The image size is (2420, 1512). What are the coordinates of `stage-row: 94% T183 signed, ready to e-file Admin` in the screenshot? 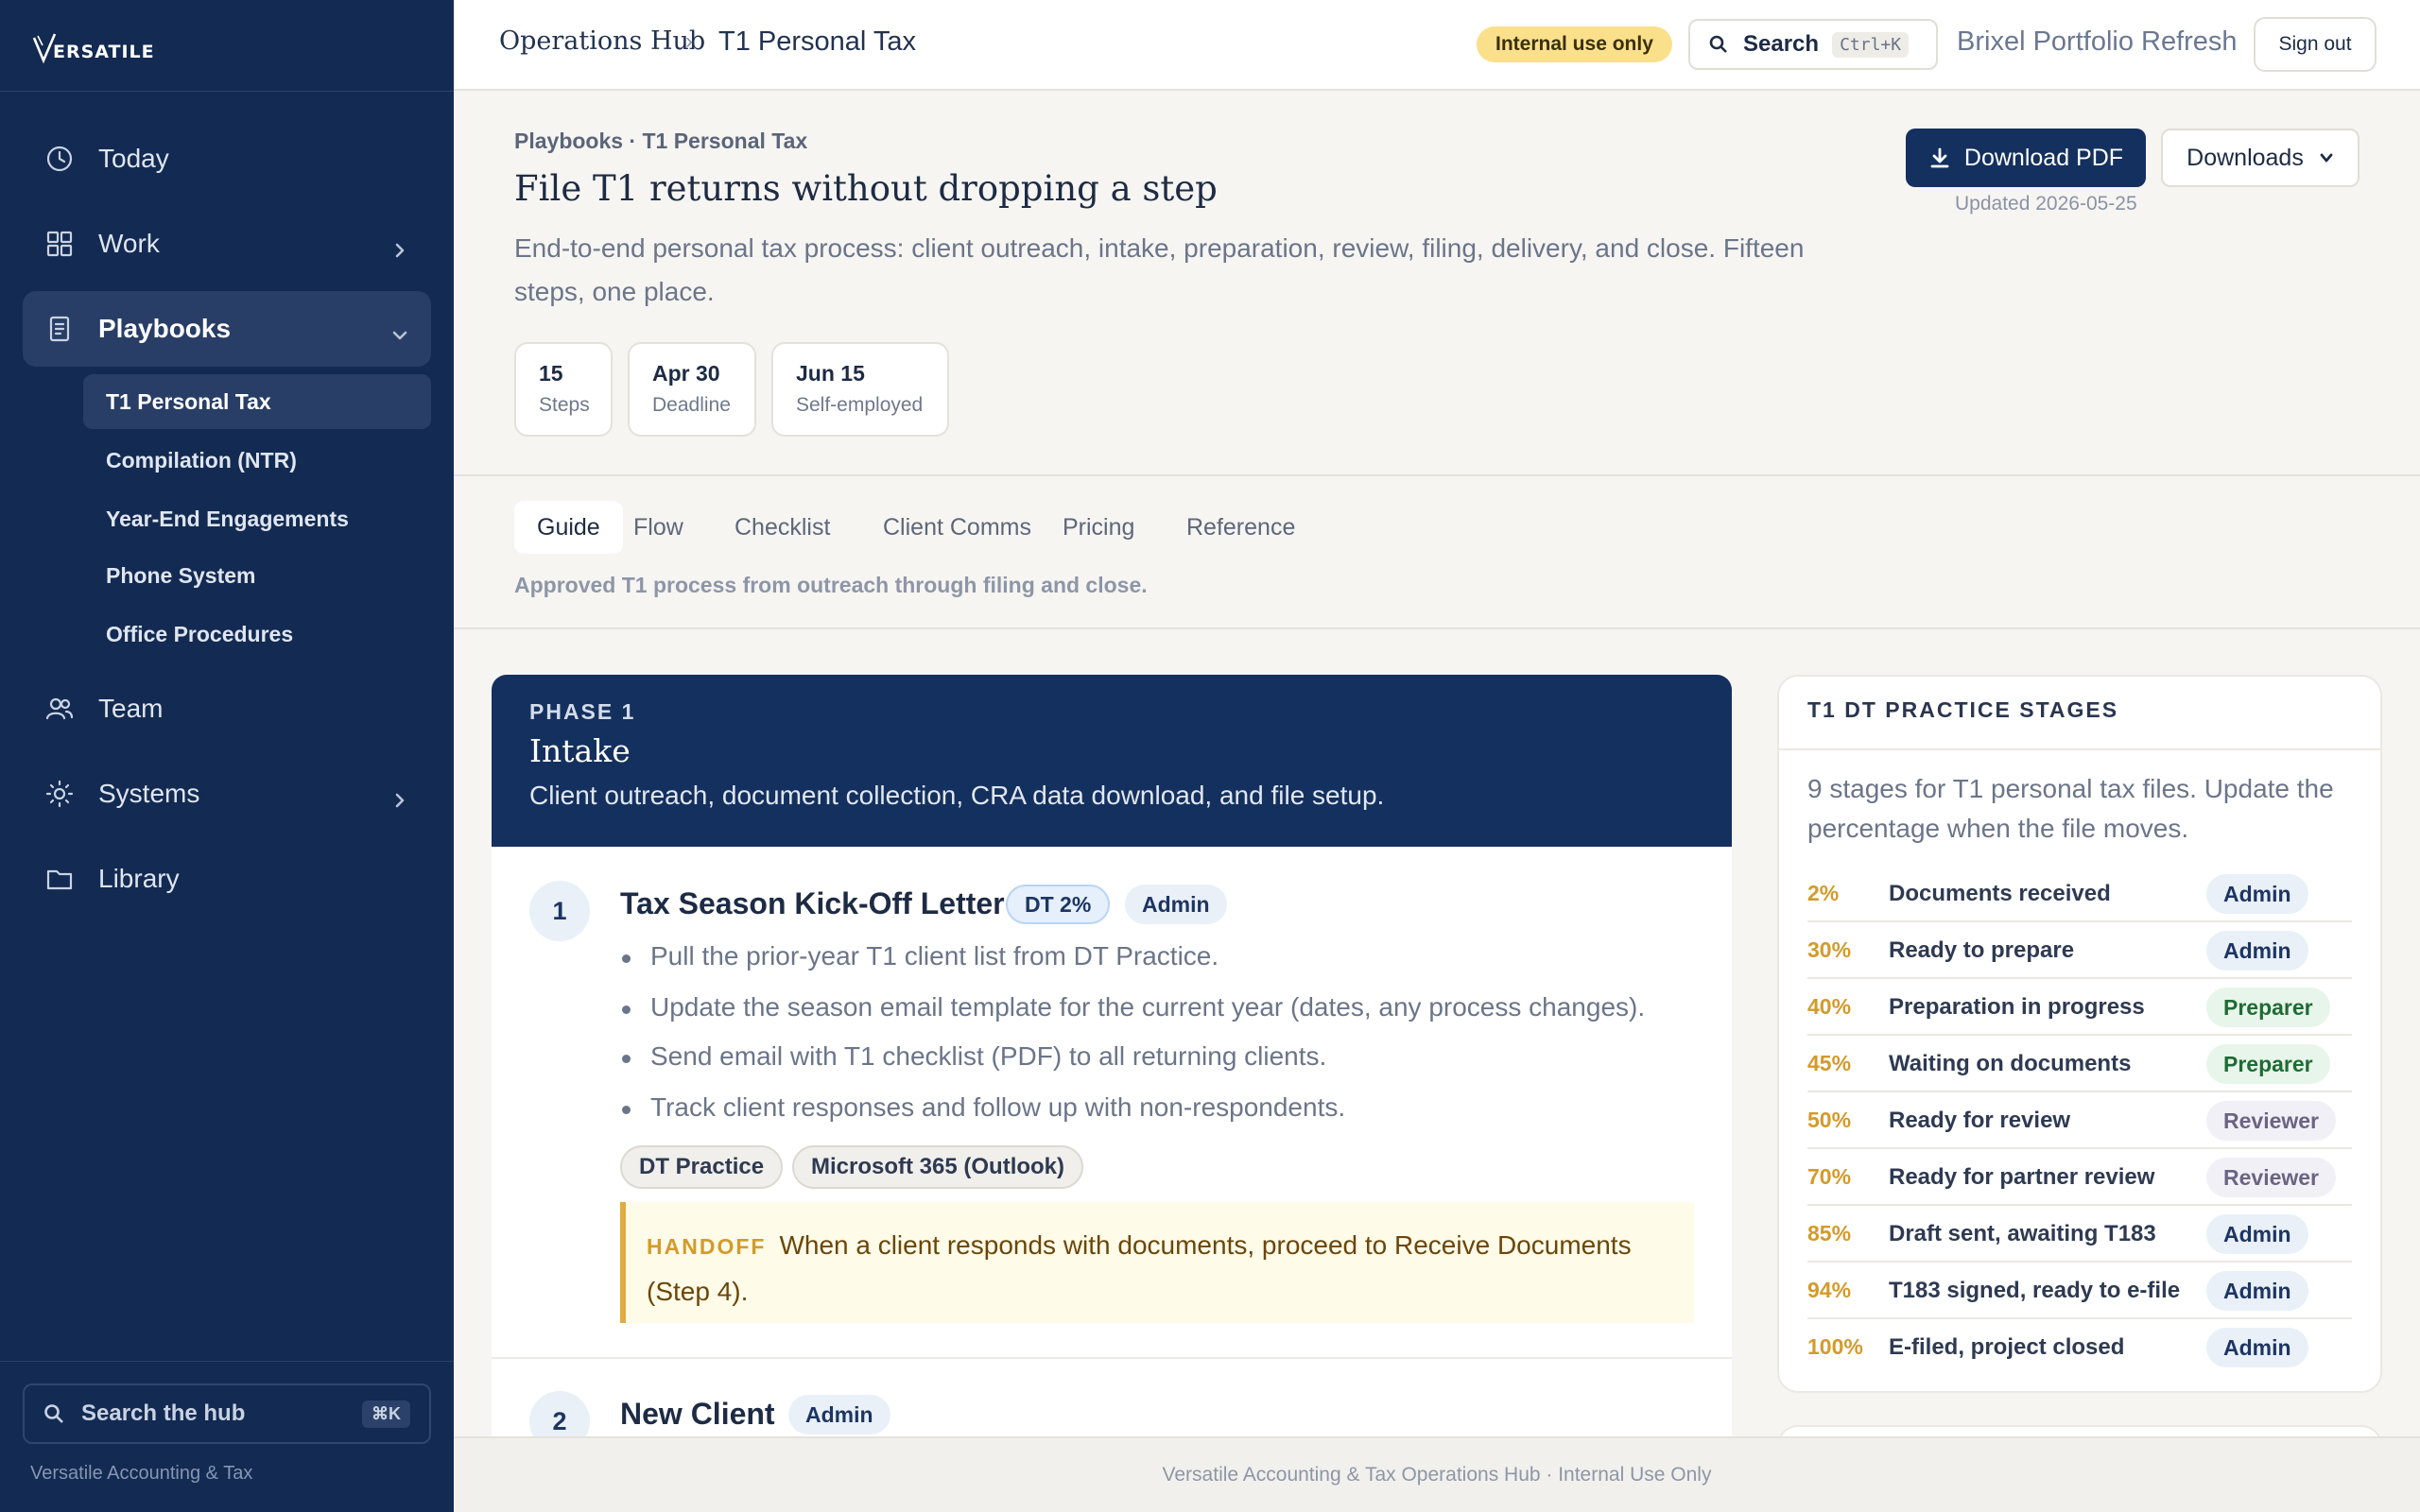 It's located at (2079, 1291).